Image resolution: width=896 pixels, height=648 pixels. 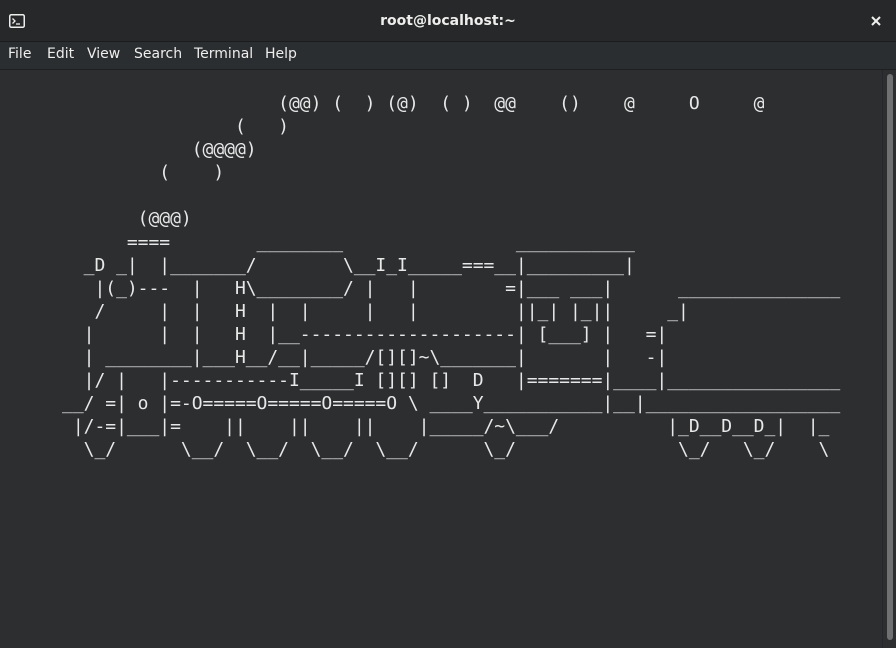 I want to click on title-bar: root@localhost:~, so click(x=448, y=21).